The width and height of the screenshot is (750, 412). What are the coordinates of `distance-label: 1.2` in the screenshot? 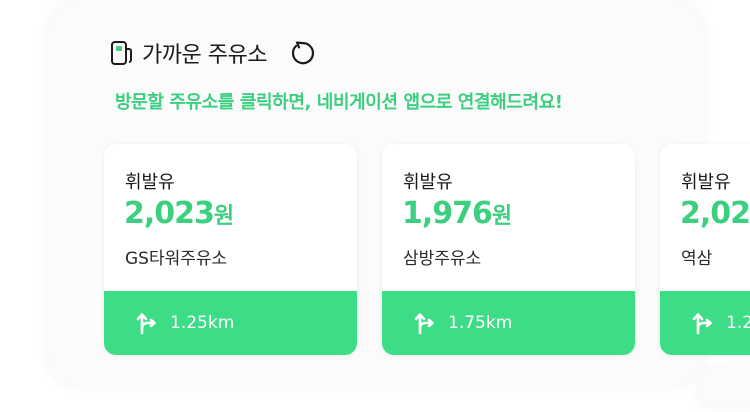 It's located at (738, 323).